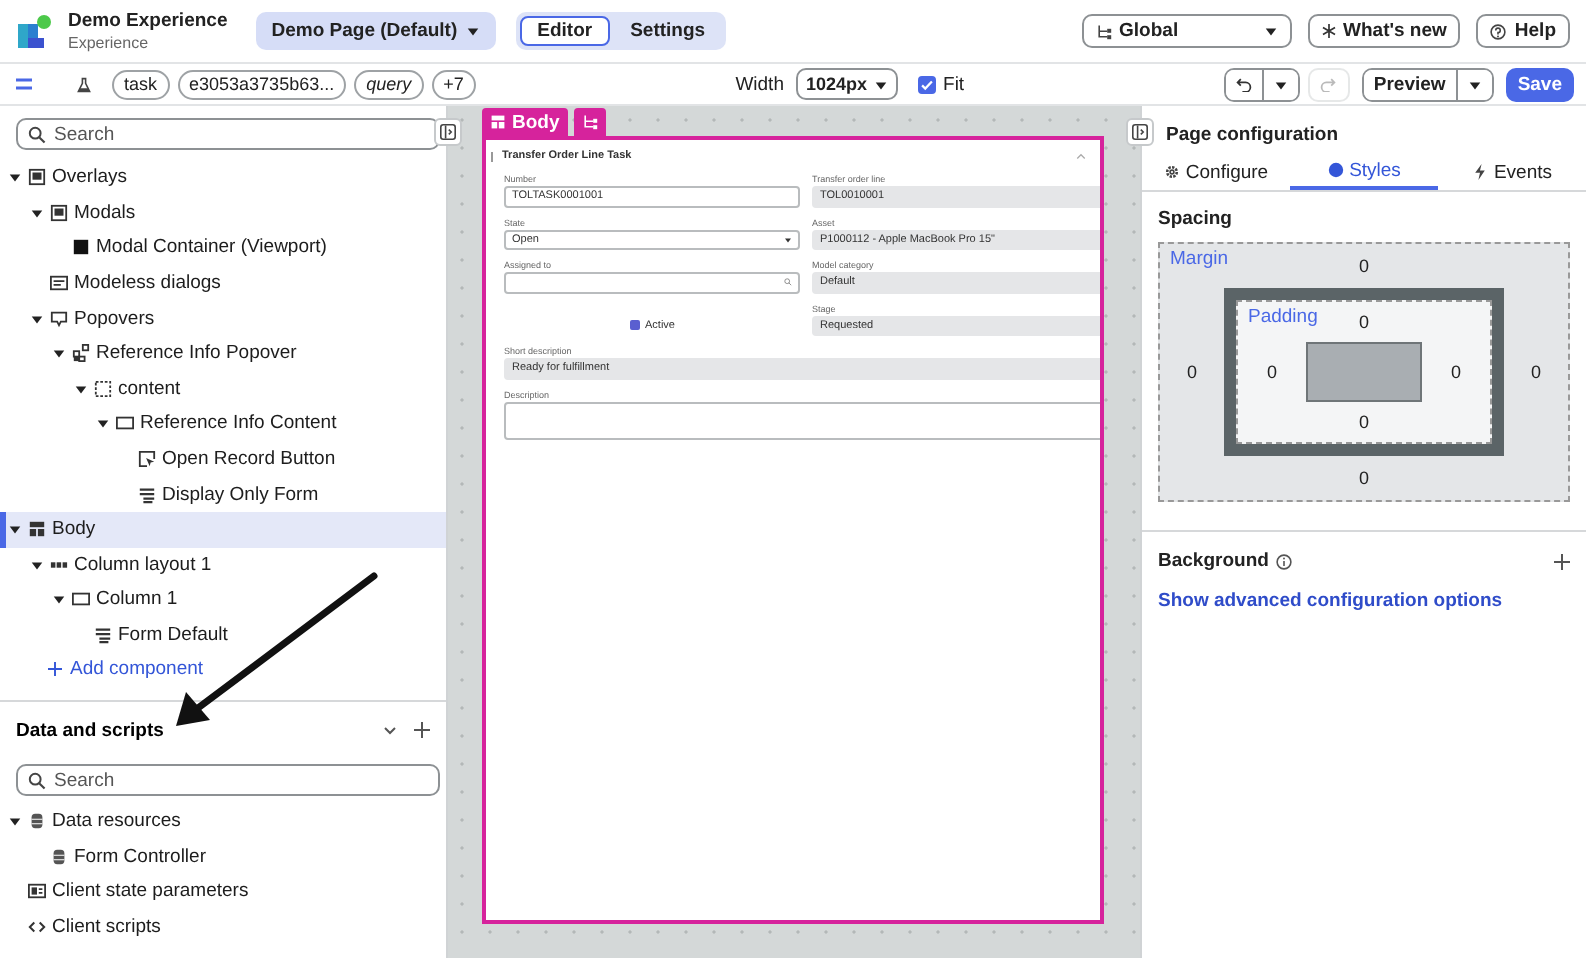 The height and width of the screenshot is (958, 1586). Describe the element at coordinates (223, 822) in the screenshot. I see `tree-item: Data resources` at that location.